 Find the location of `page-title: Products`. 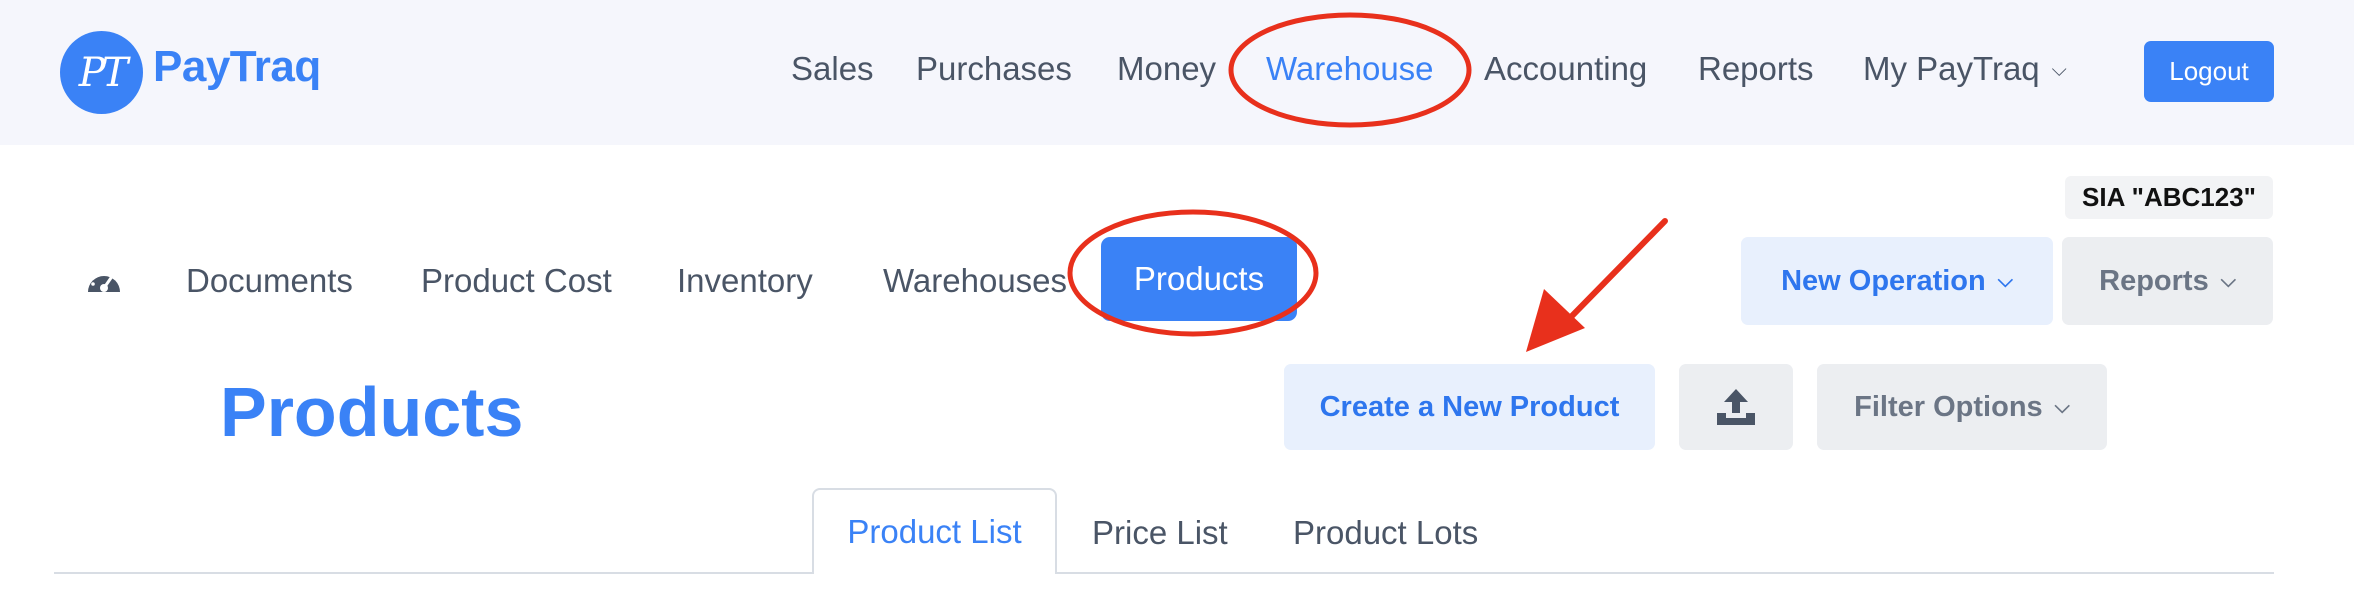

page-title: Products is located at coordinates (372, 412).